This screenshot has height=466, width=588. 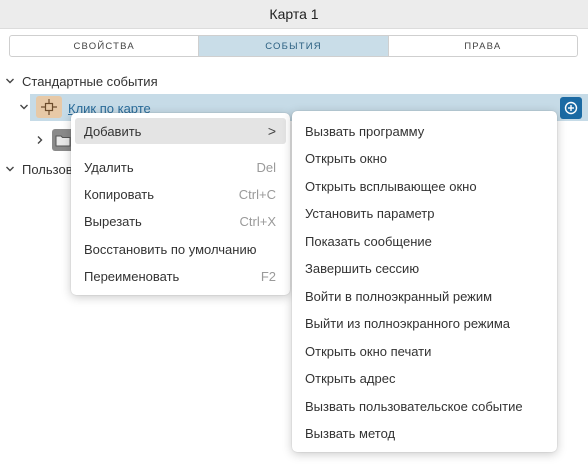 I want to click on tab-properties: СВОЙСТВА, so click(x=105, y=46).